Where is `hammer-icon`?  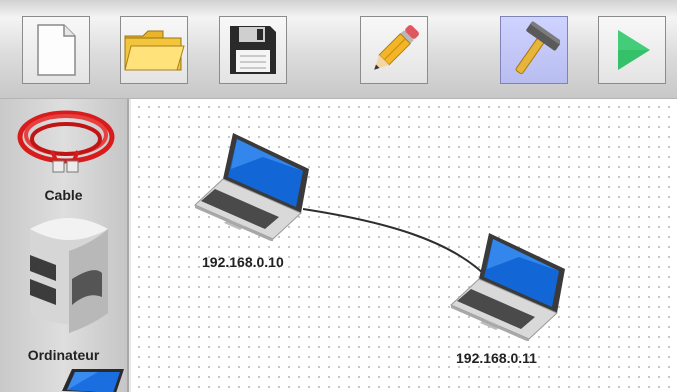
hammer-icon is located at coordinates (537, 48).